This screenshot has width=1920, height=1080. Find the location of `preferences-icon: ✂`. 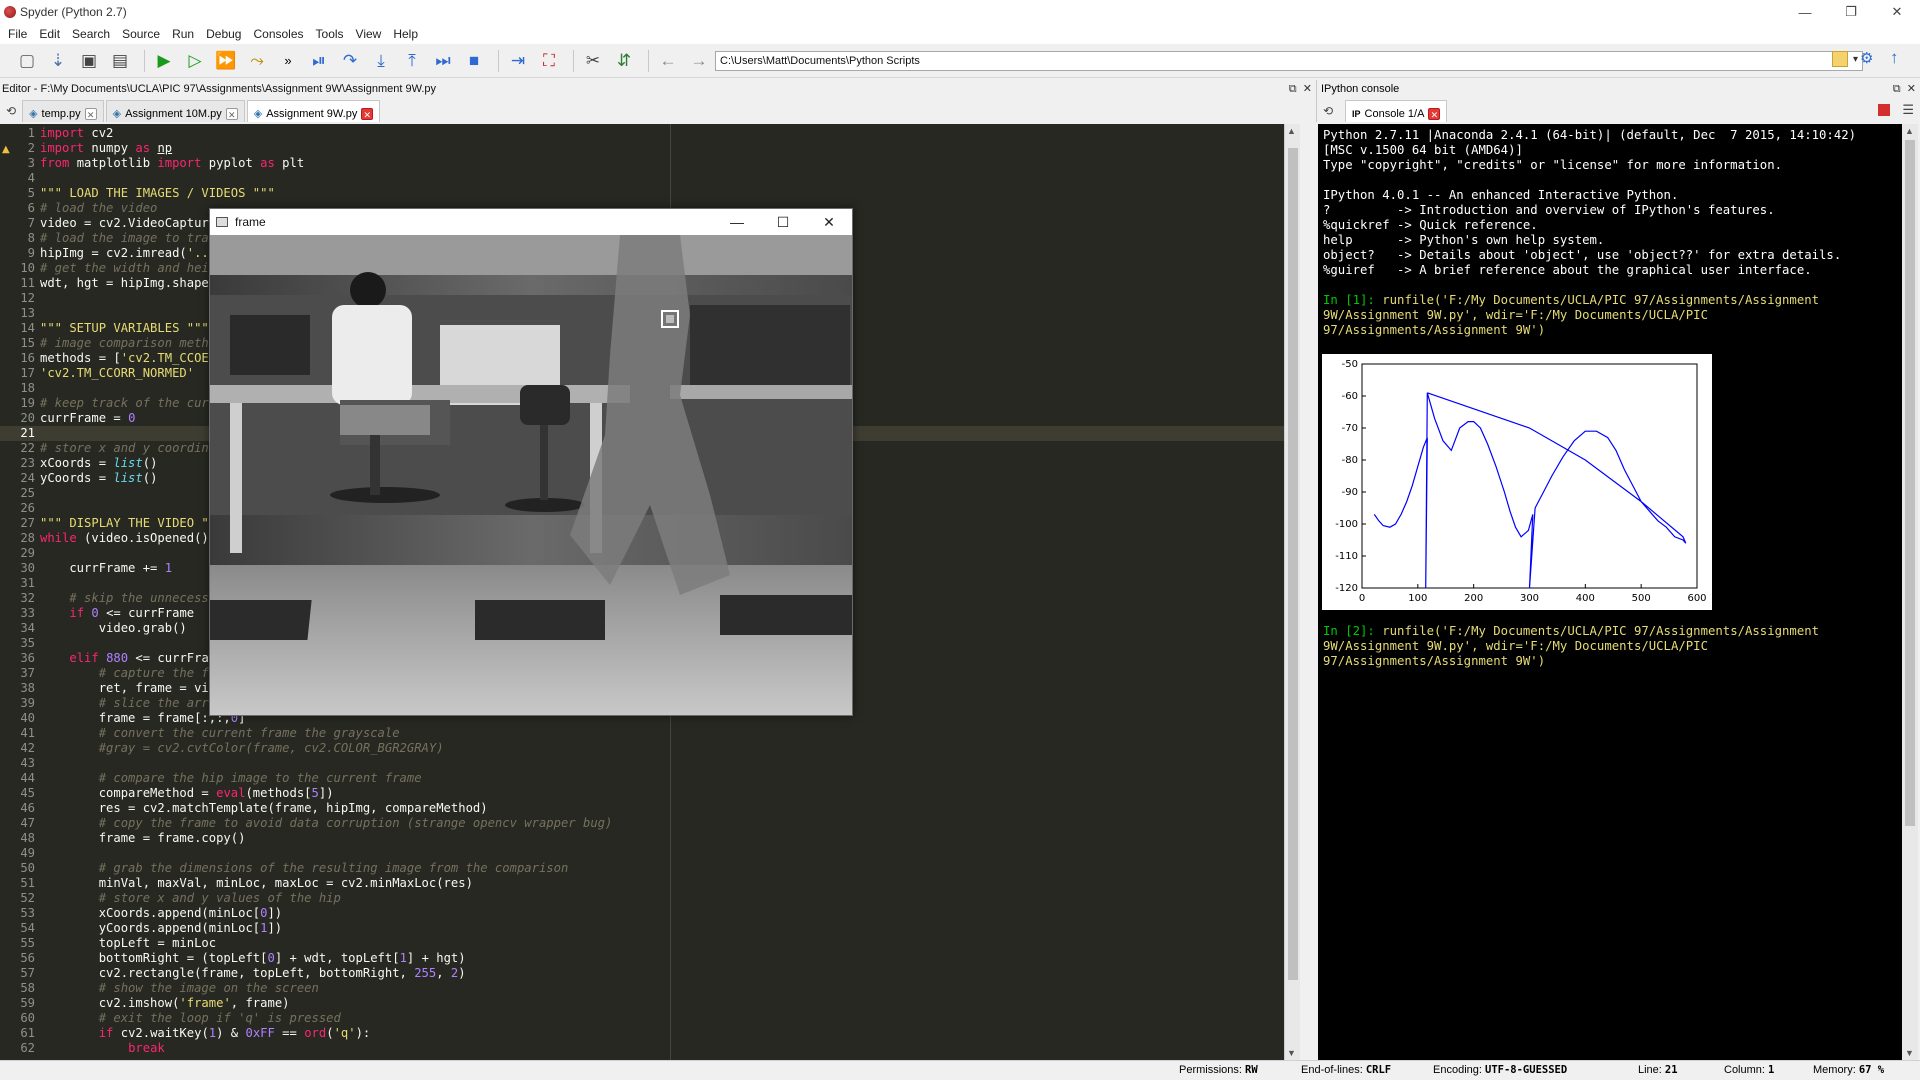

preferences-icon: ✂ is located at coordinates (593, 61).